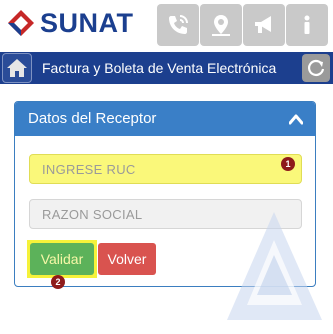 The height and width of the screenshot is (334, 333). I want to click on step-badge-1: 1, so click(288, 164).